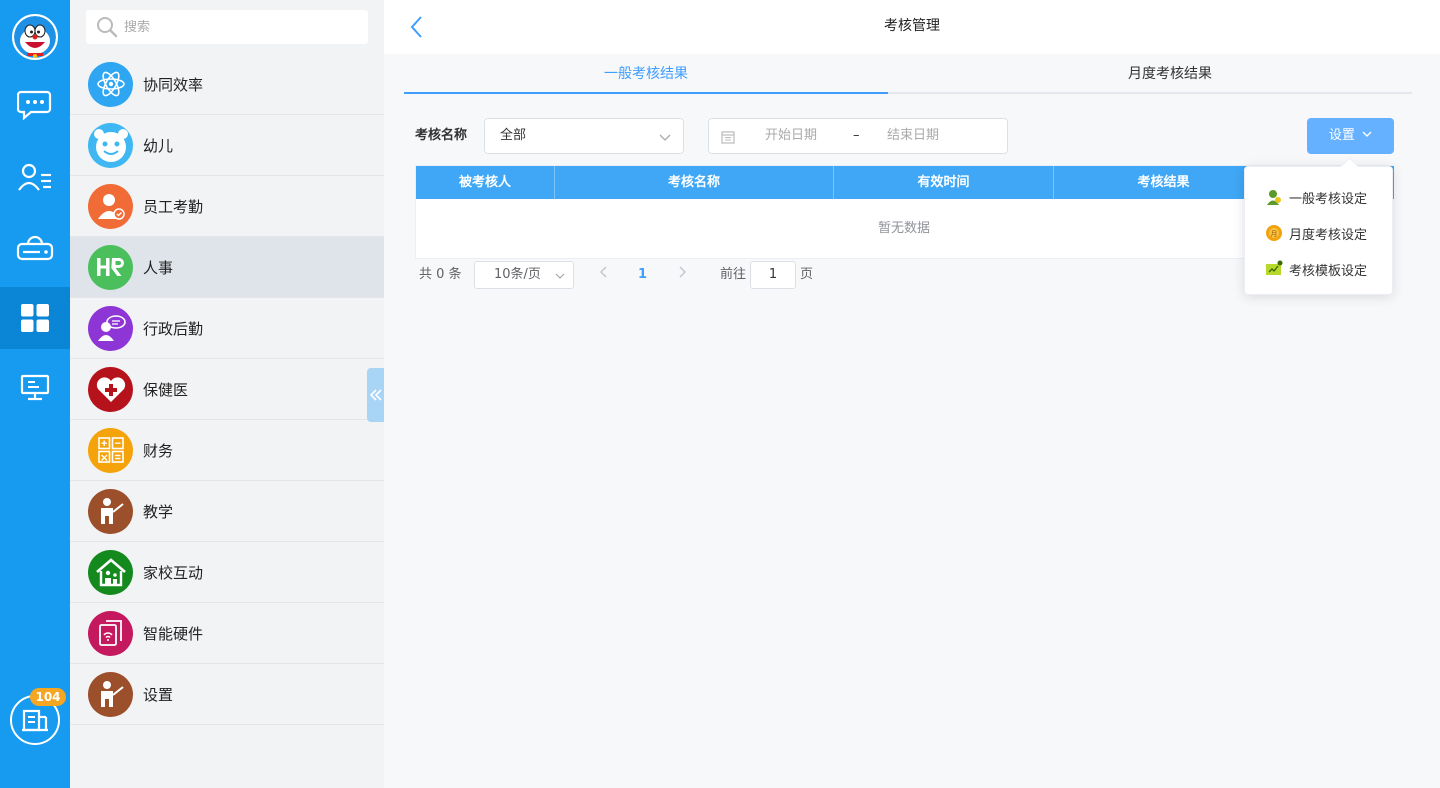  Describe the element at coordinates (1328, 271) in the screenshot. I see `menu-item-label: 考核模板设定` at that location.